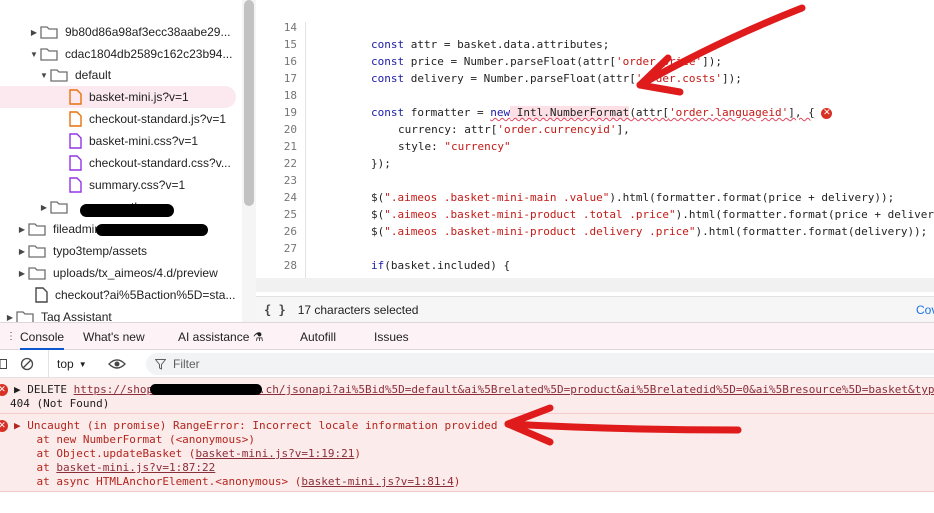 The width and height of the screenshot is (934, 513). What do you see at coordinates (135, 467) in the screenshot?
I see `stack-source-link: basket-mini.js?v=1:87:22` at bounding box center [135, 467].